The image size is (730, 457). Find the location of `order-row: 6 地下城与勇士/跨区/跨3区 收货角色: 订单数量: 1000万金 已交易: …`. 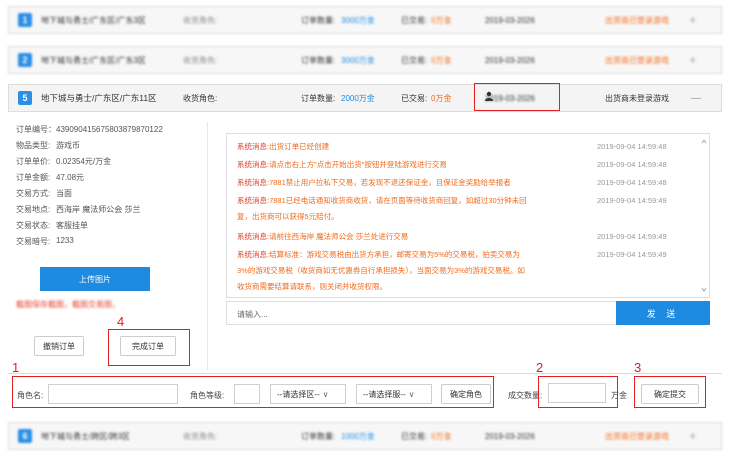

order-row: 6 地下城与勇士/跨区/跨3区 收货角色: 订单数量: 1000万金 已交易: … is located at coordinates (365, 436).